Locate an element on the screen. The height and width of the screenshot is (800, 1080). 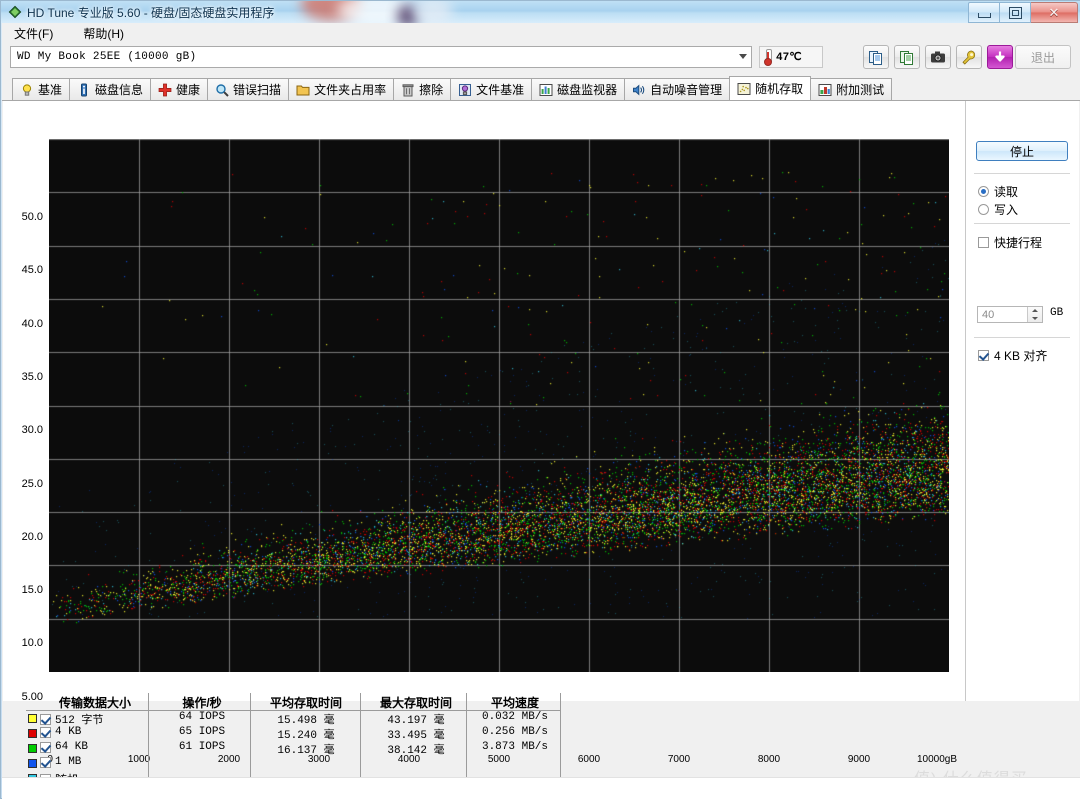
app-diamond-icon is located at coordinates (15, 12).